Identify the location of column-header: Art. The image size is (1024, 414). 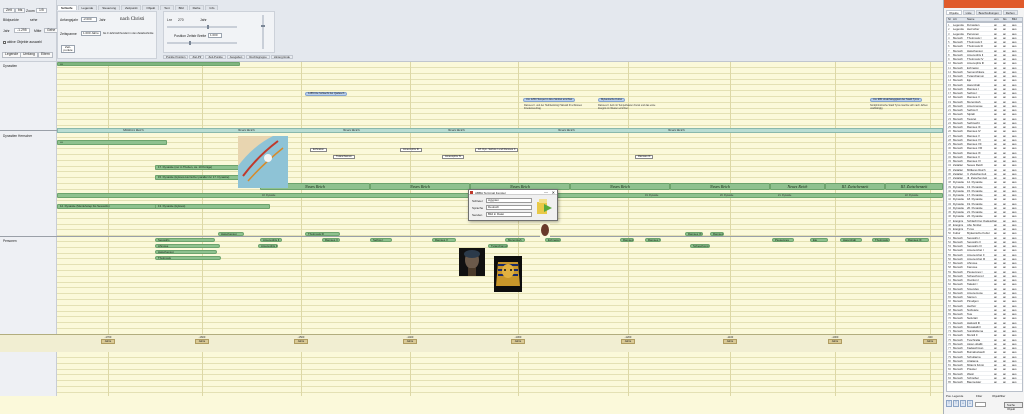
(960, 19).